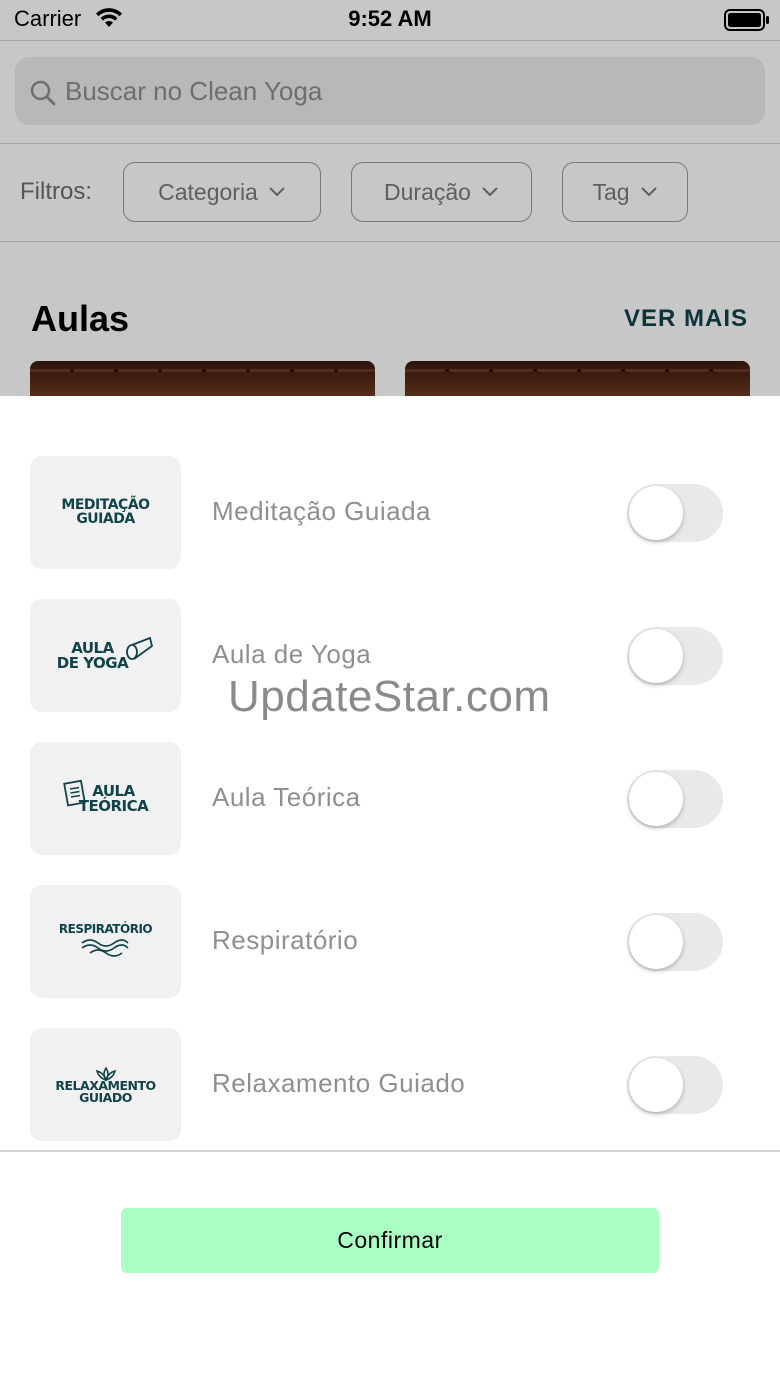 The width and height of the screenshot is (780, 1387). Describe the element at coordinates (339, 1083) in the screenshot. I see `option-label: Relaxamento Guiado` at that location.